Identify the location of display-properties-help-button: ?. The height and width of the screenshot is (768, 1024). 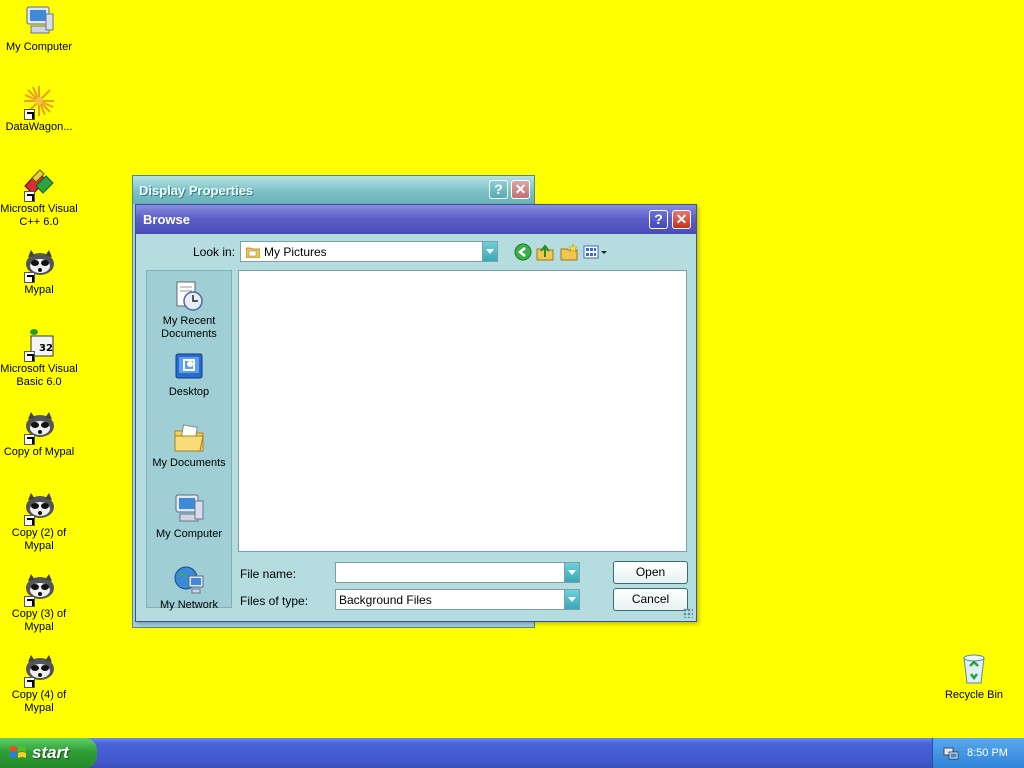
(498, 189).